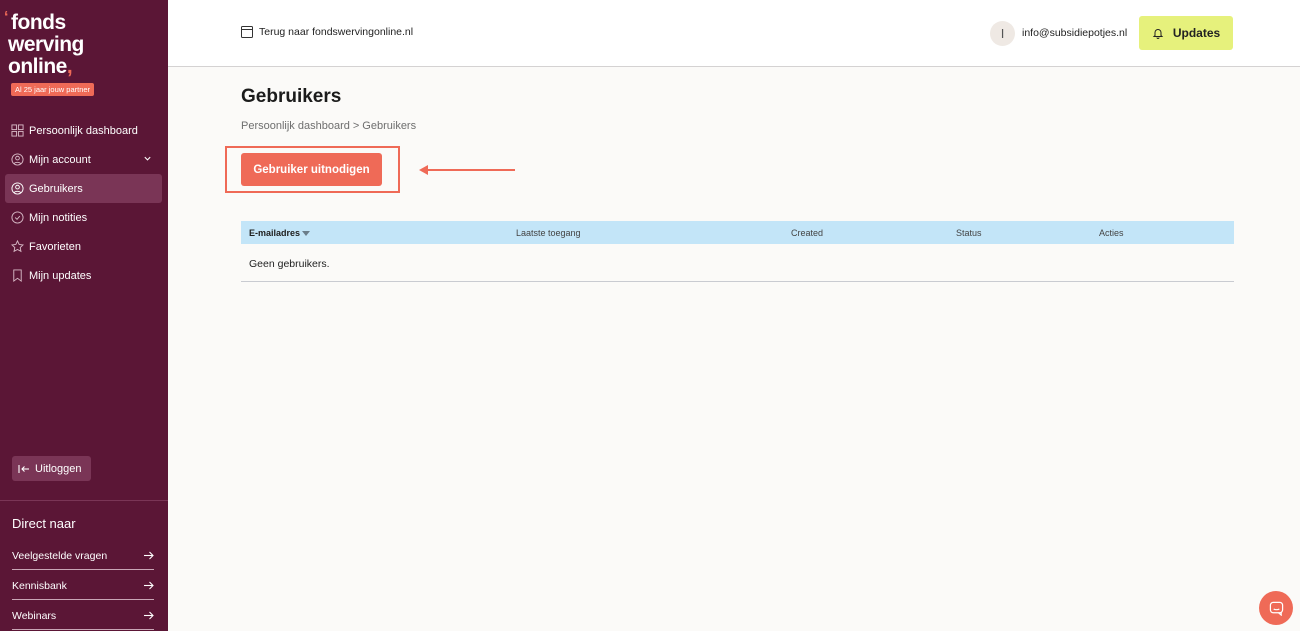 The width and height of the screenshot is (1300, 631). I want to click on column-header-actions: Acties, so click(1111, 233).